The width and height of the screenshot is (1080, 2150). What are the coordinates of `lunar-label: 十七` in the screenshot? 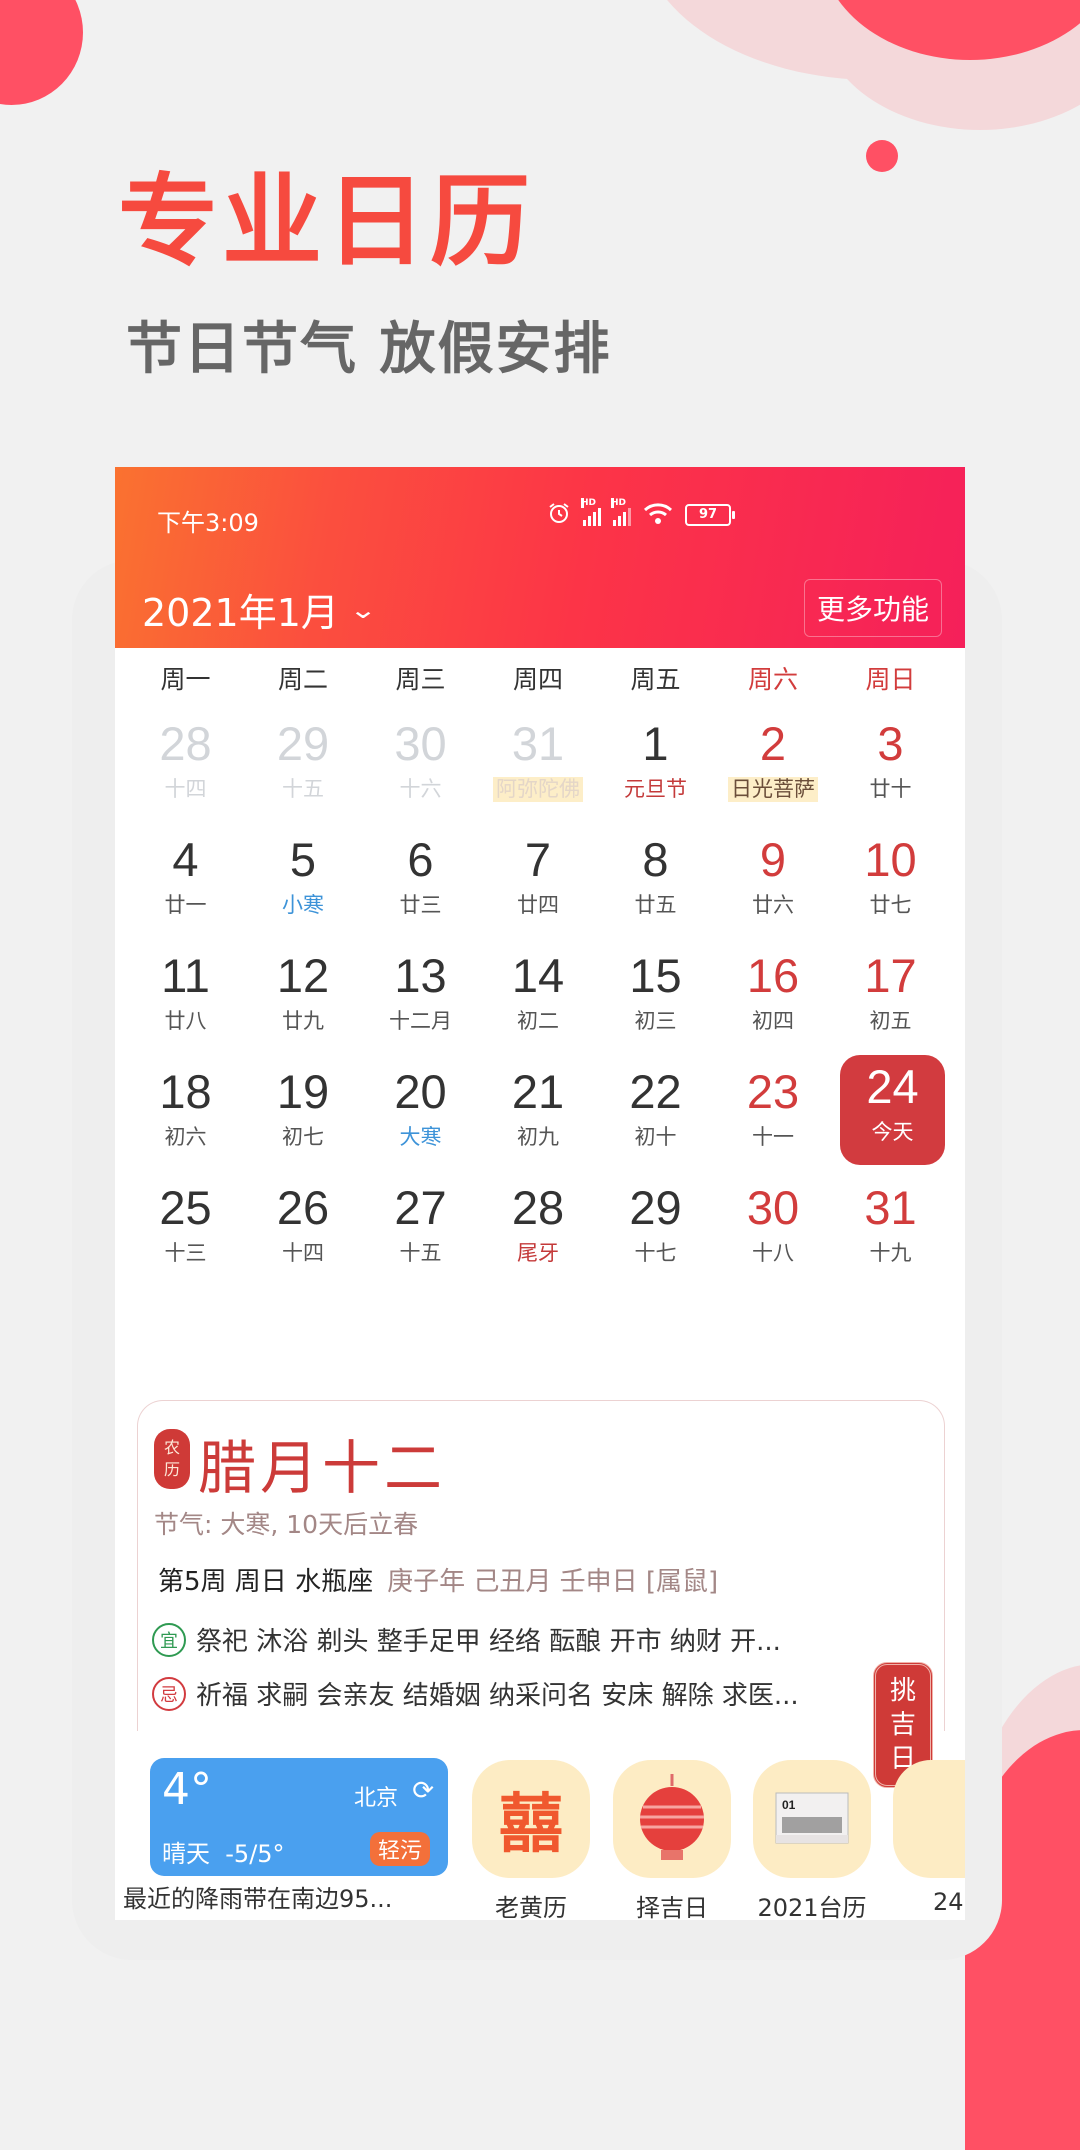 It's located at (655, 1253).